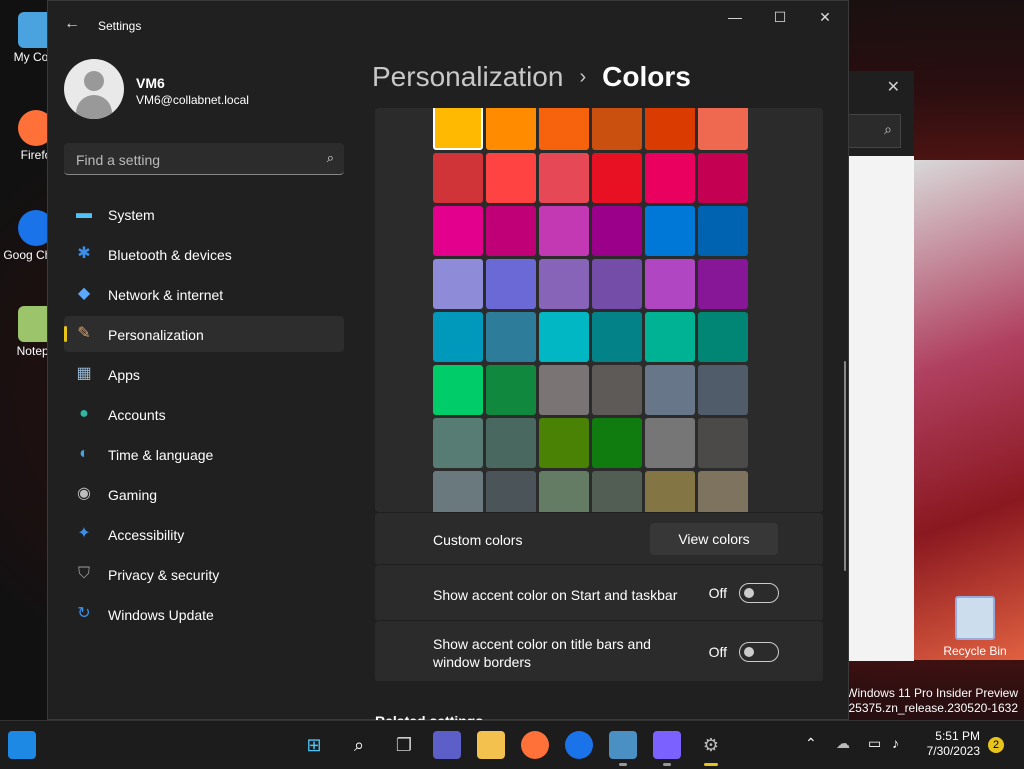  Describe the element at coordinates (83, 573) in the screenshot. I see `shield-icon: ⛉` at that location.